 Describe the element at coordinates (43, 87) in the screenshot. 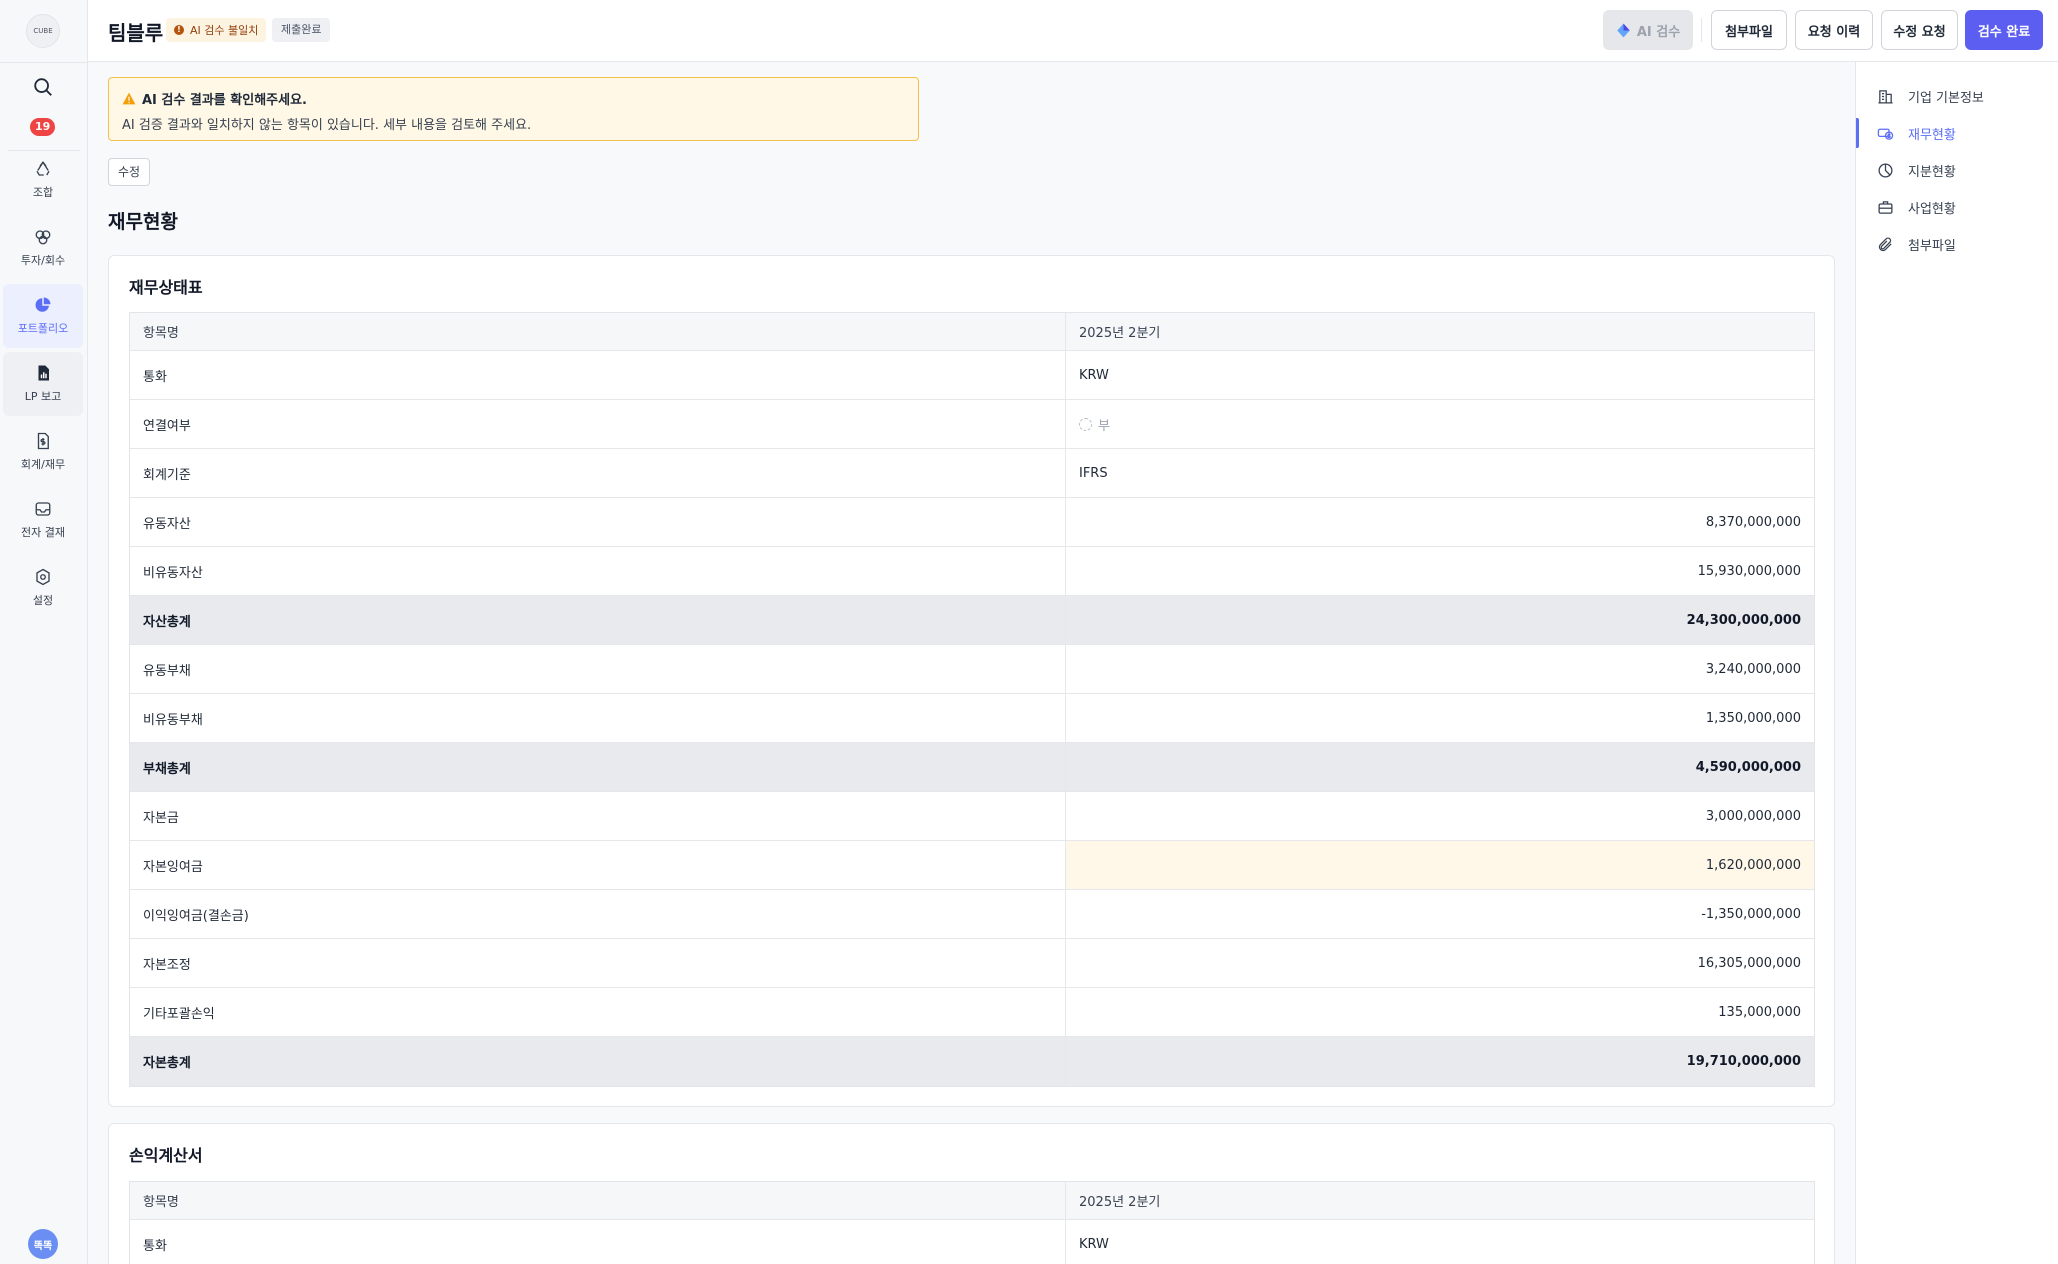

I see `search-icon` at that location.